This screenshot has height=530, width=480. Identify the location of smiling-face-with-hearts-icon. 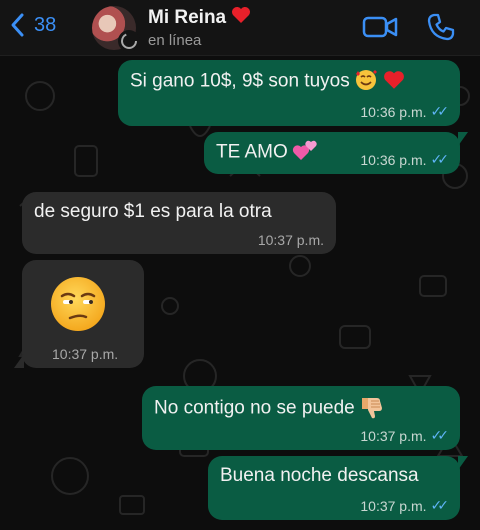
(366, 82).